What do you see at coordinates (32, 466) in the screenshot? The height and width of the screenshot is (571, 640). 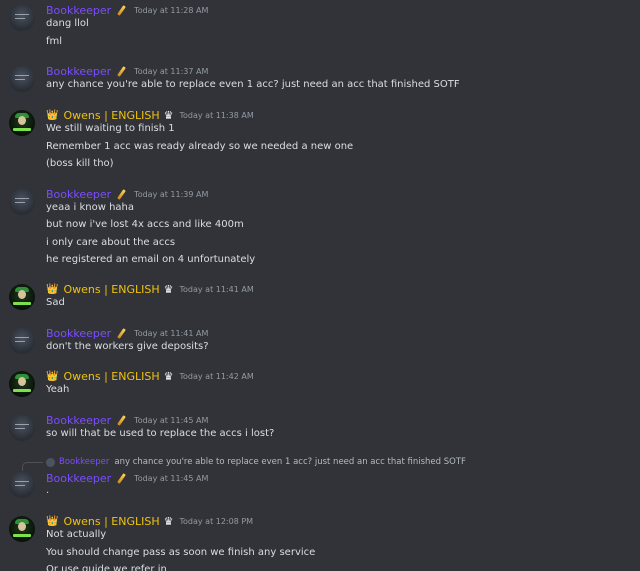 I see `reply-connector` at bounding box center [32, 466].